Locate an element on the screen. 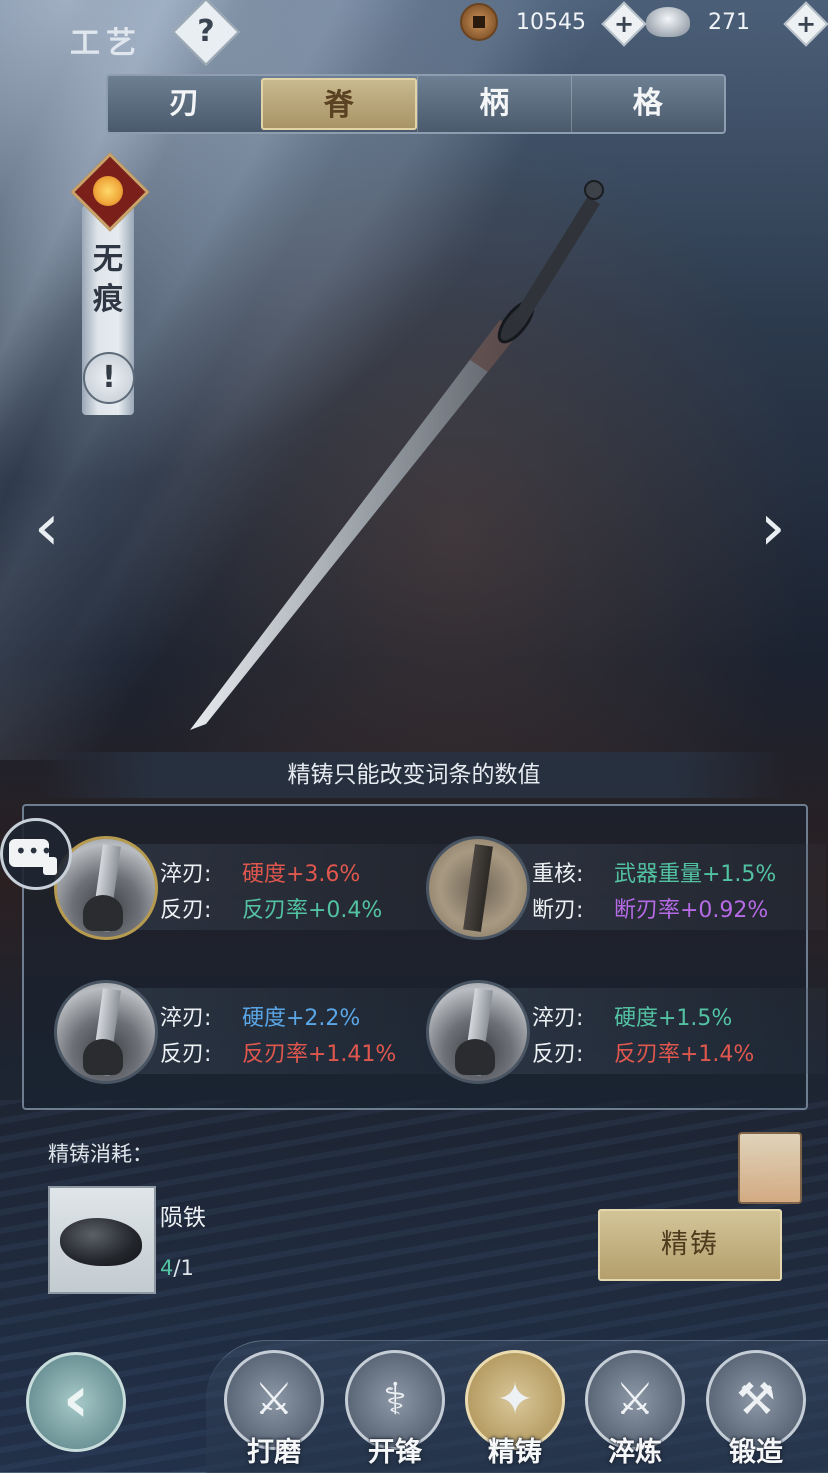 The height and width of the screenshot is (1473, 828). silver-currency: 271 is located at coordinates (698, 22).